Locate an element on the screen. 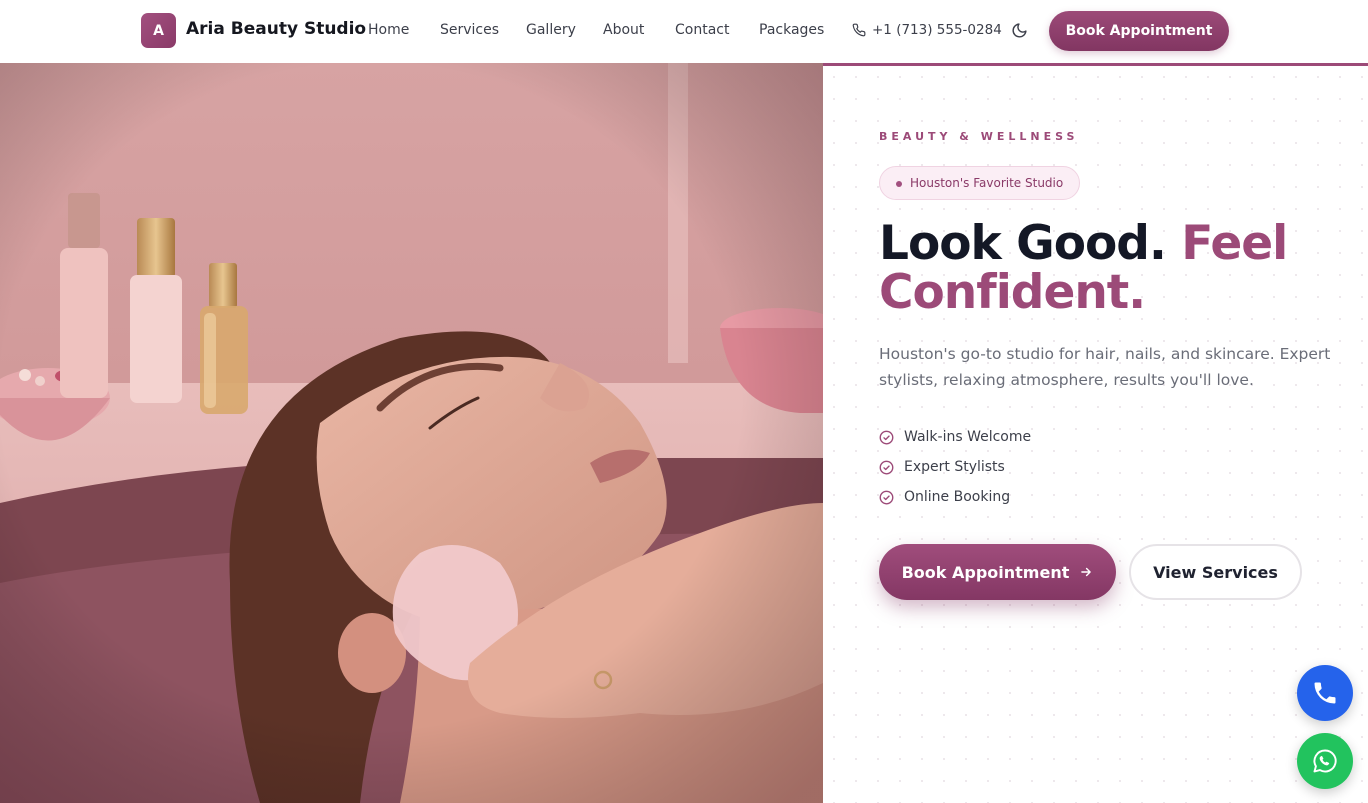  feature-item: Walk-ins Welcome is located at coordinates (955, 437).